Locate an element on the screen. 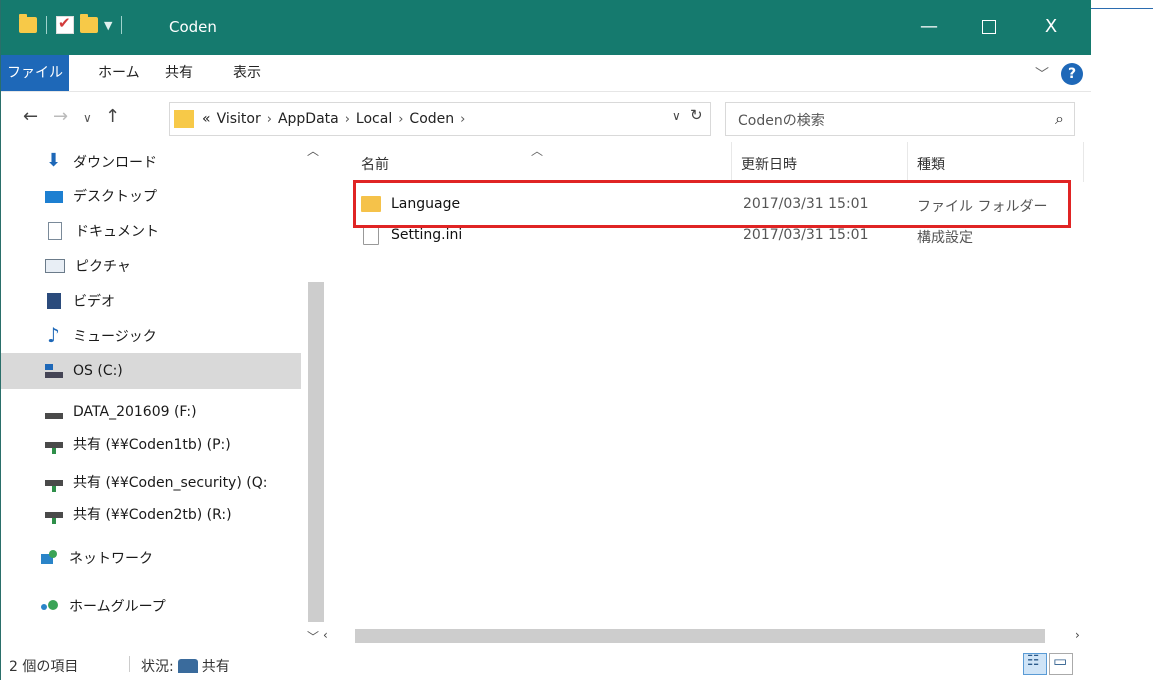  details-view-icon is located at coordinates (1035, 664).